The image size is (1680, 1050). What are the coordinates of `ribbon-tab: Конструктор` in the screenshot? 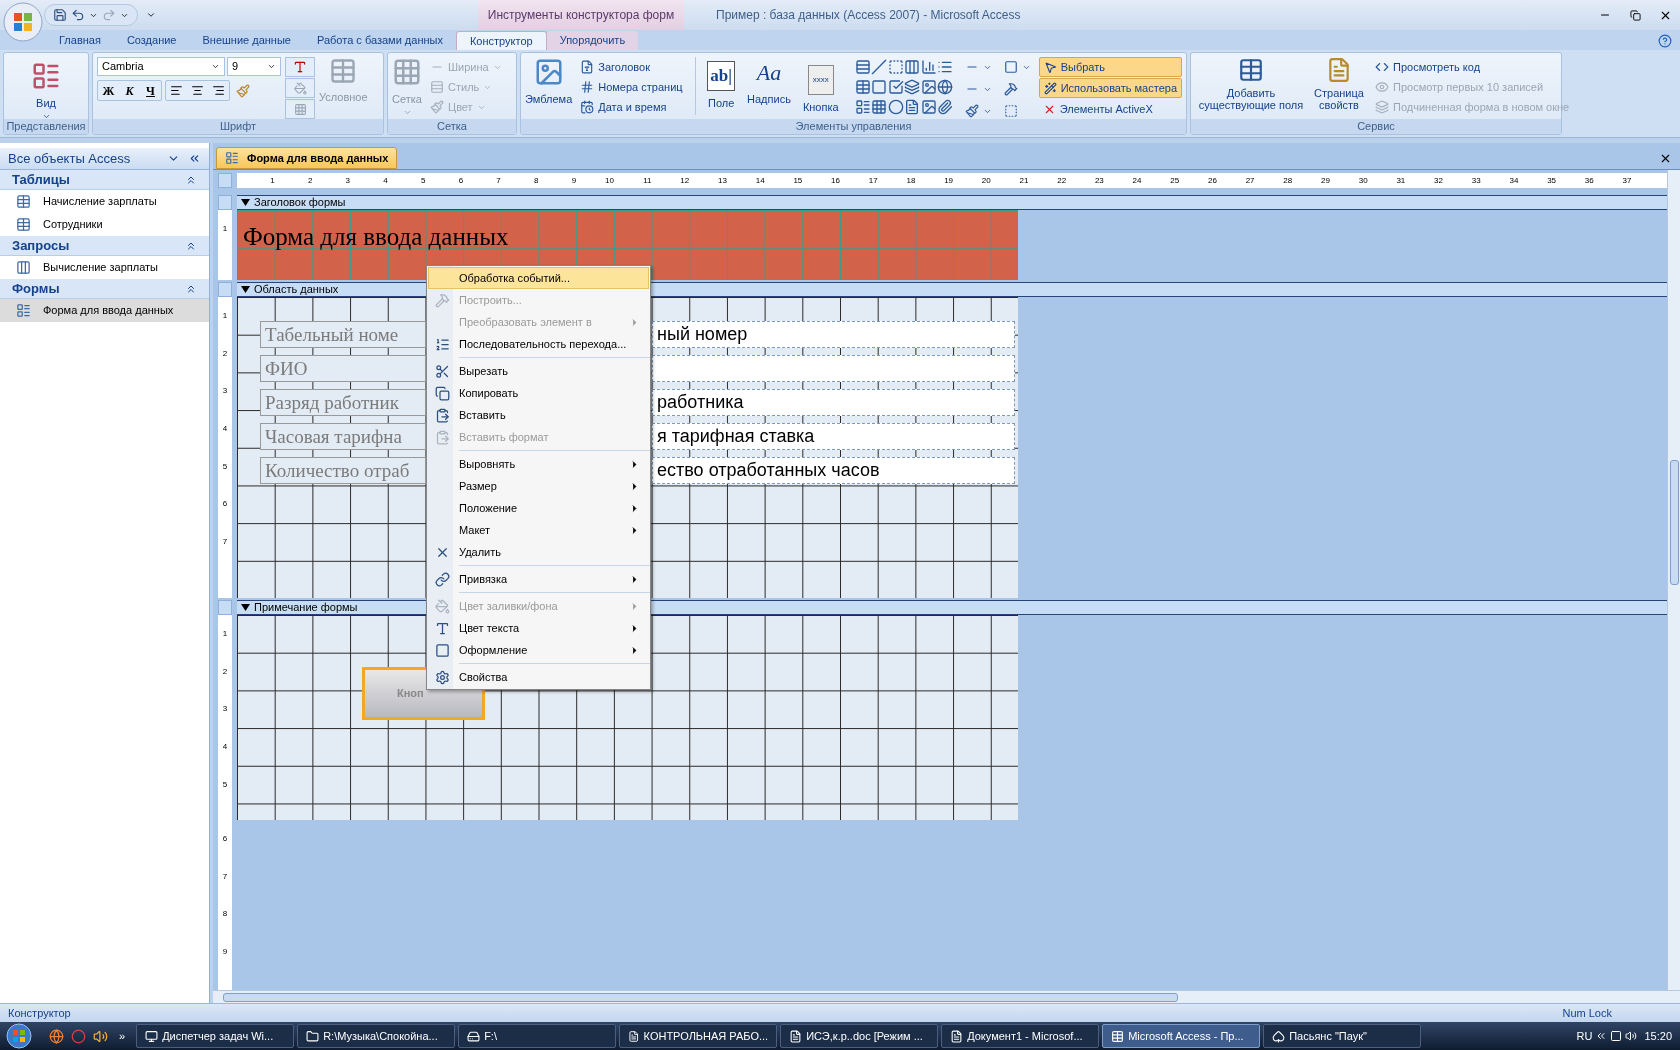 It's located at (501, 40).